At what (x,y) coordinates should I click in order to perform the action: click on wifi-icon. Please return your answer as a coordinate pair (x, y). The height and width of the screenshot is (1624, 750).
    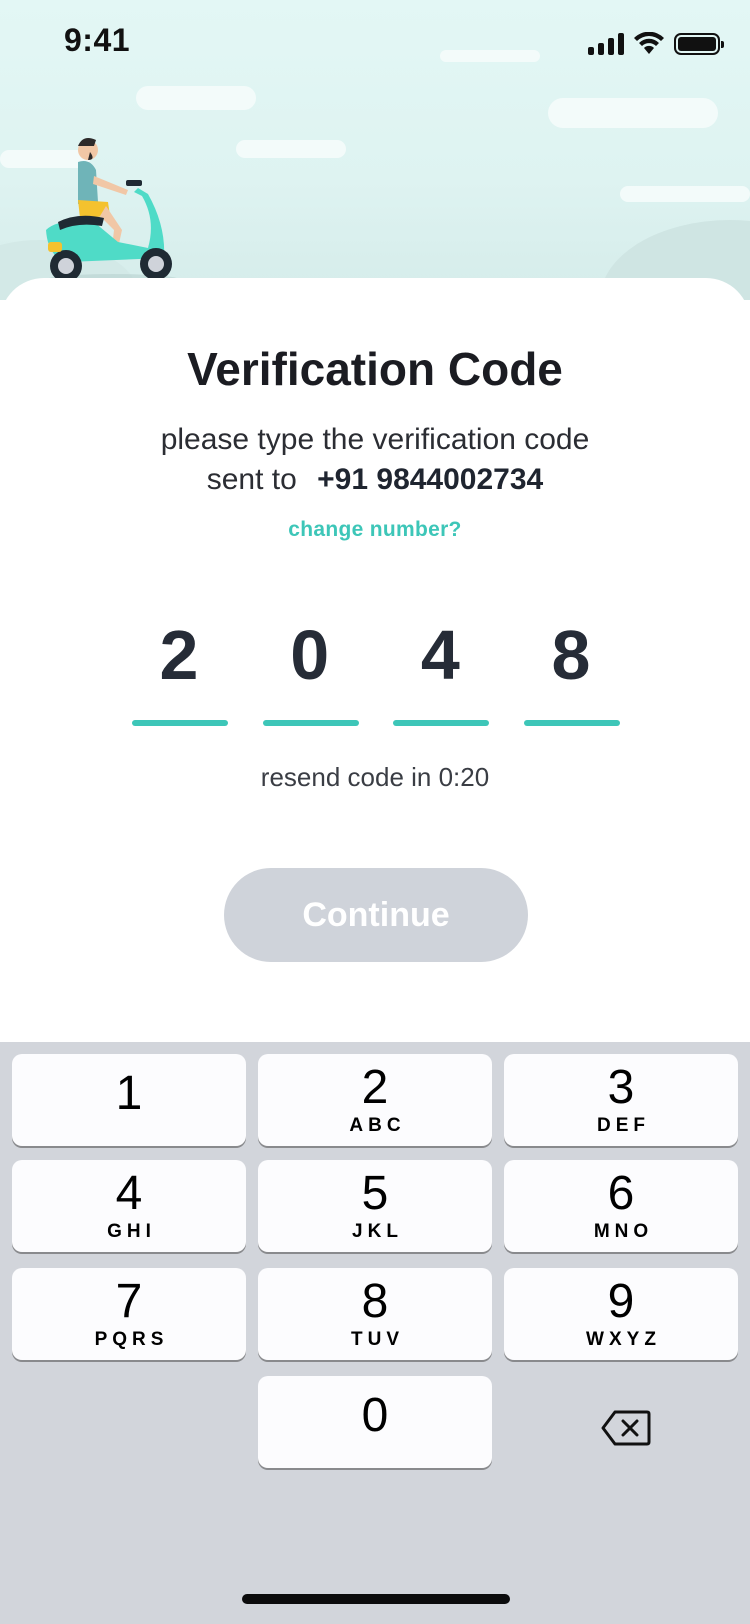
    Looking at the image, I should click on (649, 43).